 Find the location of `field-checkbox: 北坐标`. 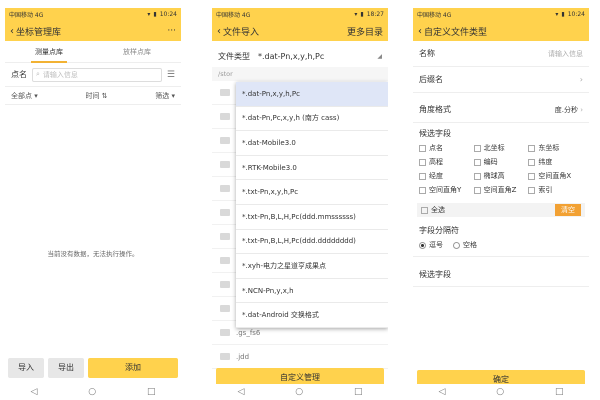

field-checkbox: 北坐标 is located at coordinates (501, 148).